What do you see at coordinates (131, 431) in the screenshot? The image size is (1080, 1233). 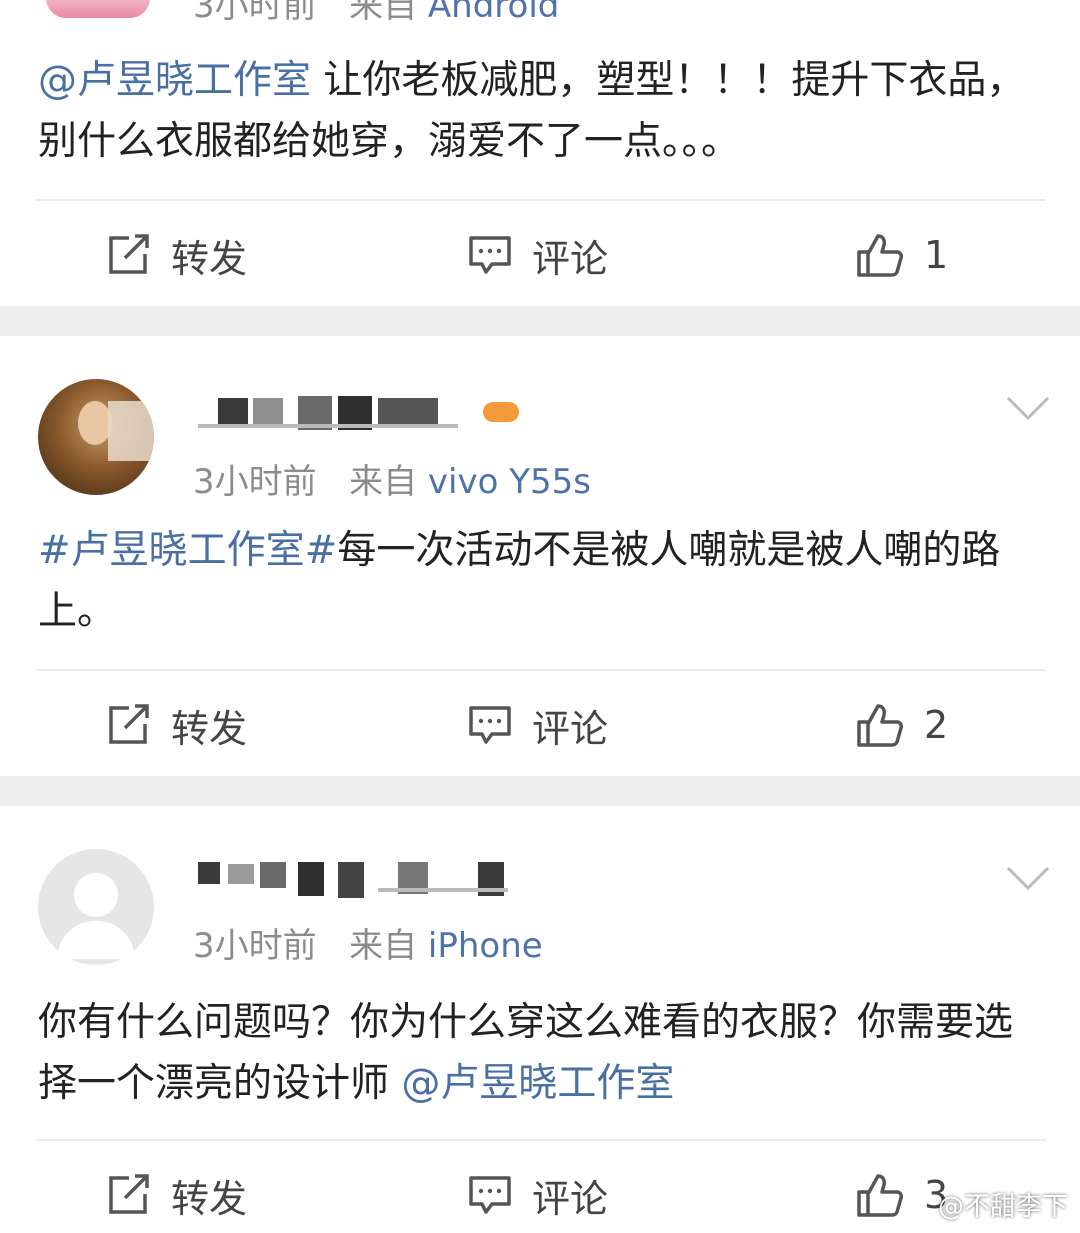 I see `avatar-blur` at bounding box center [131, 431].